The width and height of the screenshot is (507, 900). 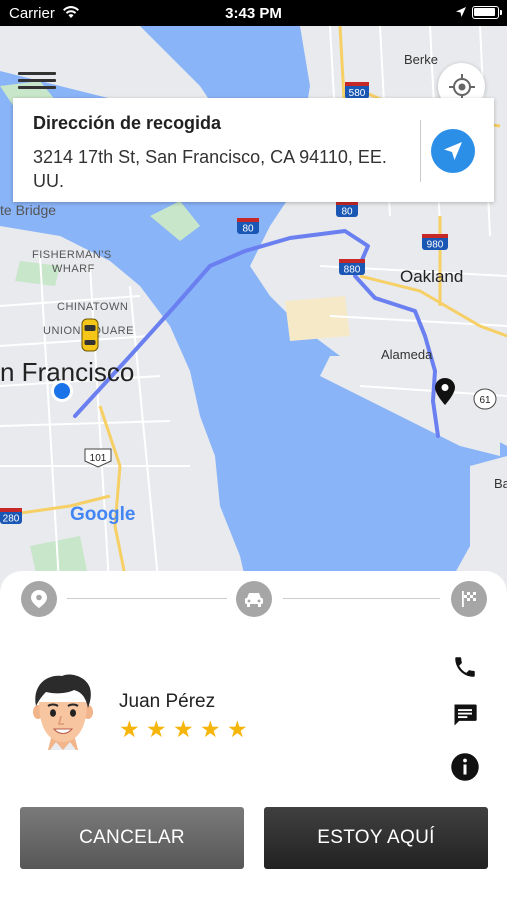 I want to click on shield-label: 980, so click(x=435, y=245).